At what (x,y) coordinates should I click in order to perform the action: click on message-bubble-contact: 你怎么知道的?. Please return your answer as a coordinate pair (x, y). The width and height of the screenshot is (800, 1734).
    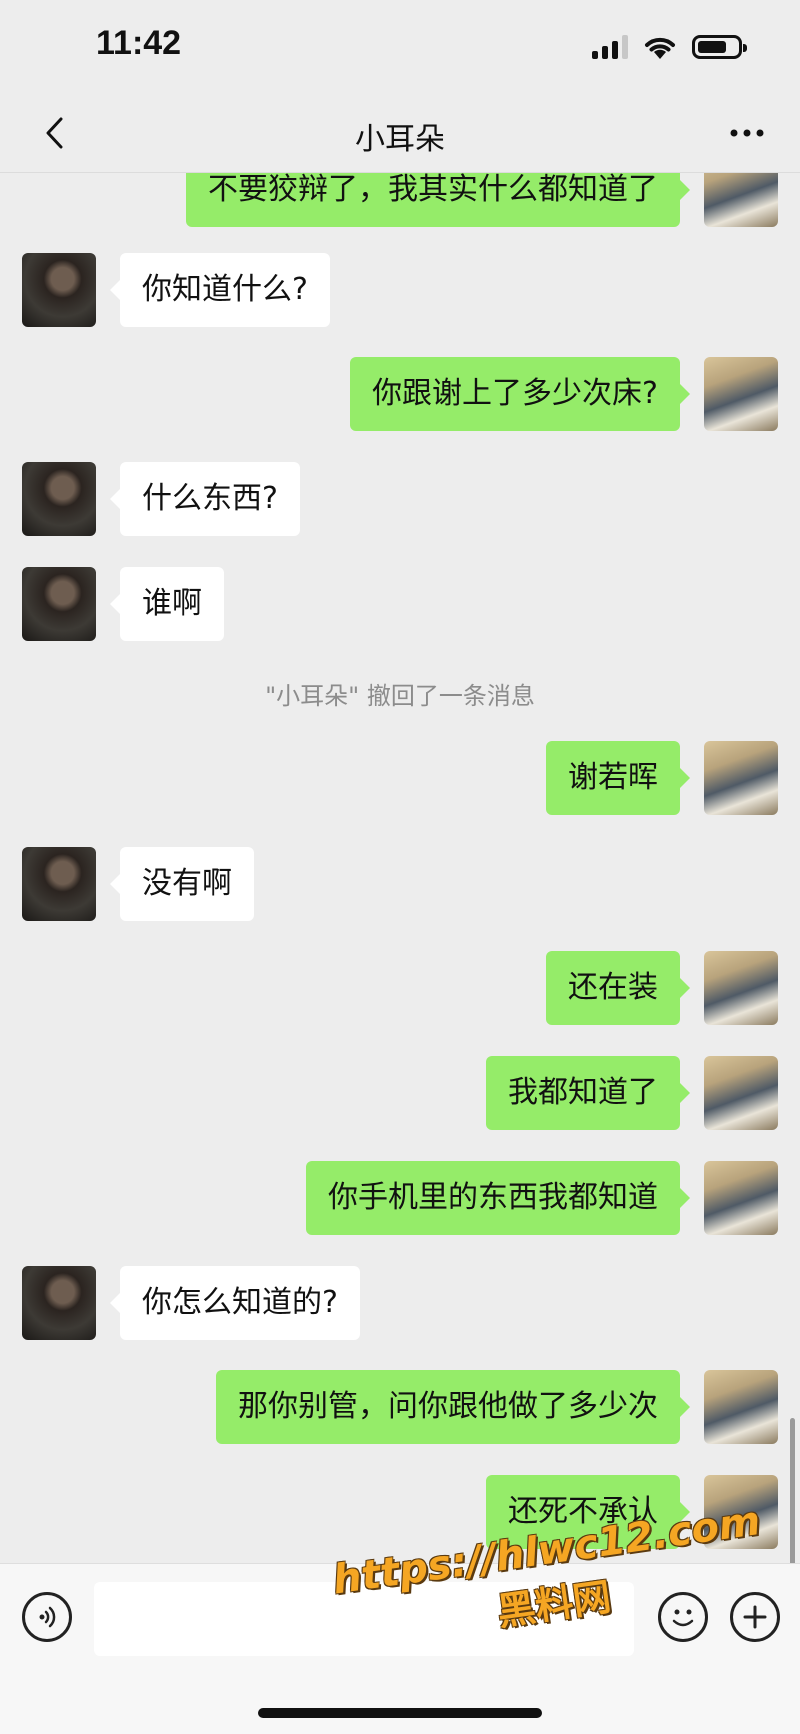
    Looking at the image, I should click on (235, 1303).